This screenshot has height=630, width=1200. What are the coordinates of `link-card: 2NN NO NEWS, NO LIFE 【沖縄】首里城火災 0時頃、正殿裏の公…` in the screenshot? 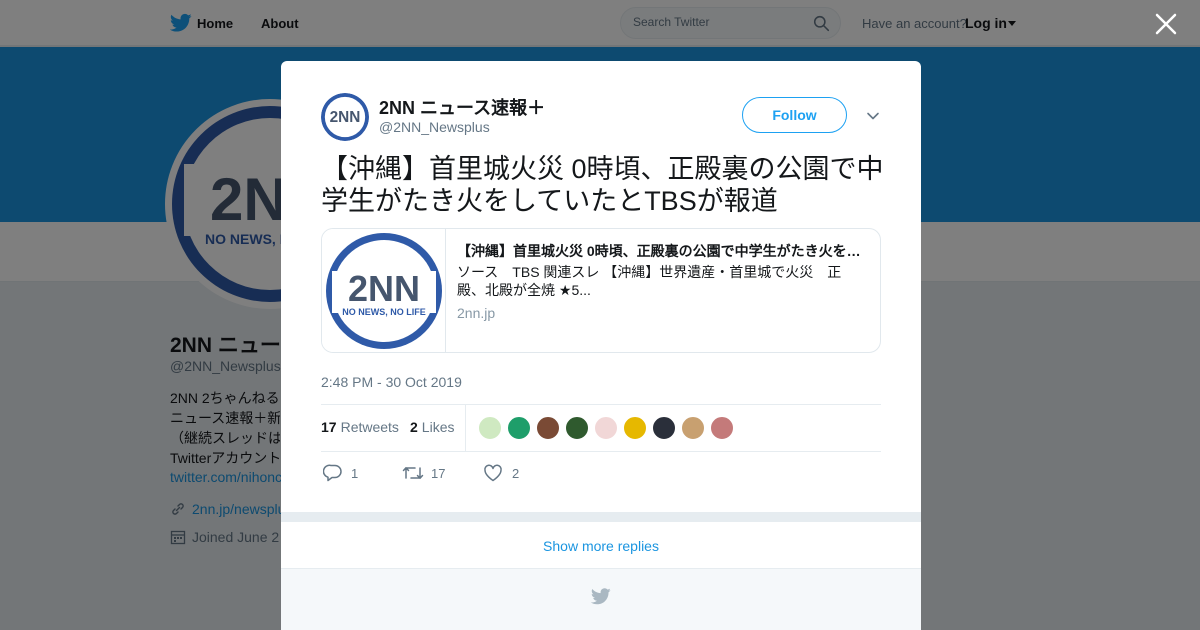 It's located at (601, 290).